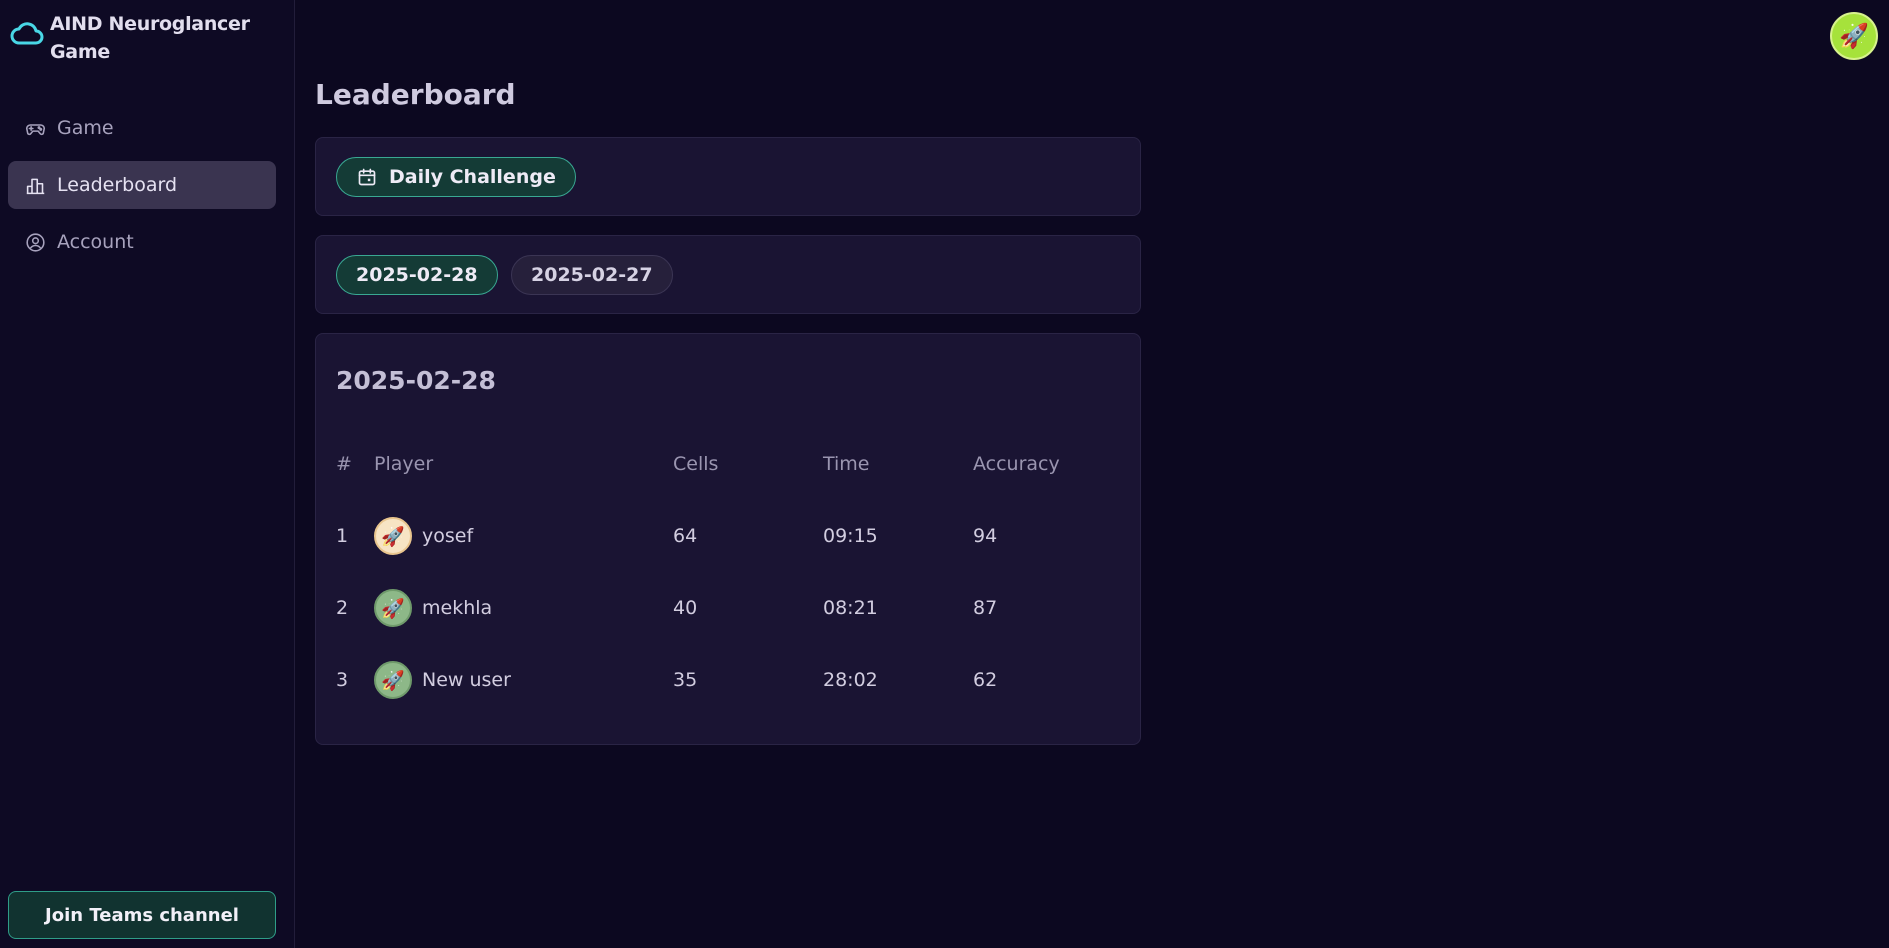  Describe the element at coordinates (417, 275) in the screenshot. I see `date-tab-2025-02-28: 2025-02-28` at that location.